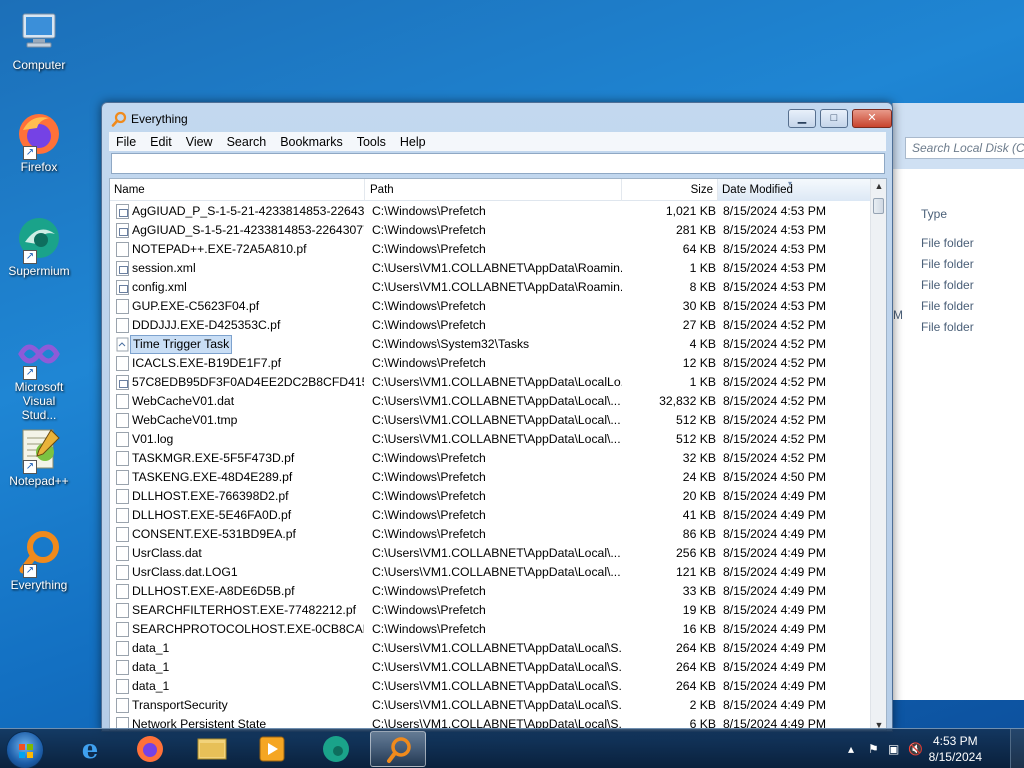 The image size is (1024, 768). Describe the element at coordinates (964, 148) in the screenshot. I see `explorer-search-input: Search Local Disk (C:)` at that location.